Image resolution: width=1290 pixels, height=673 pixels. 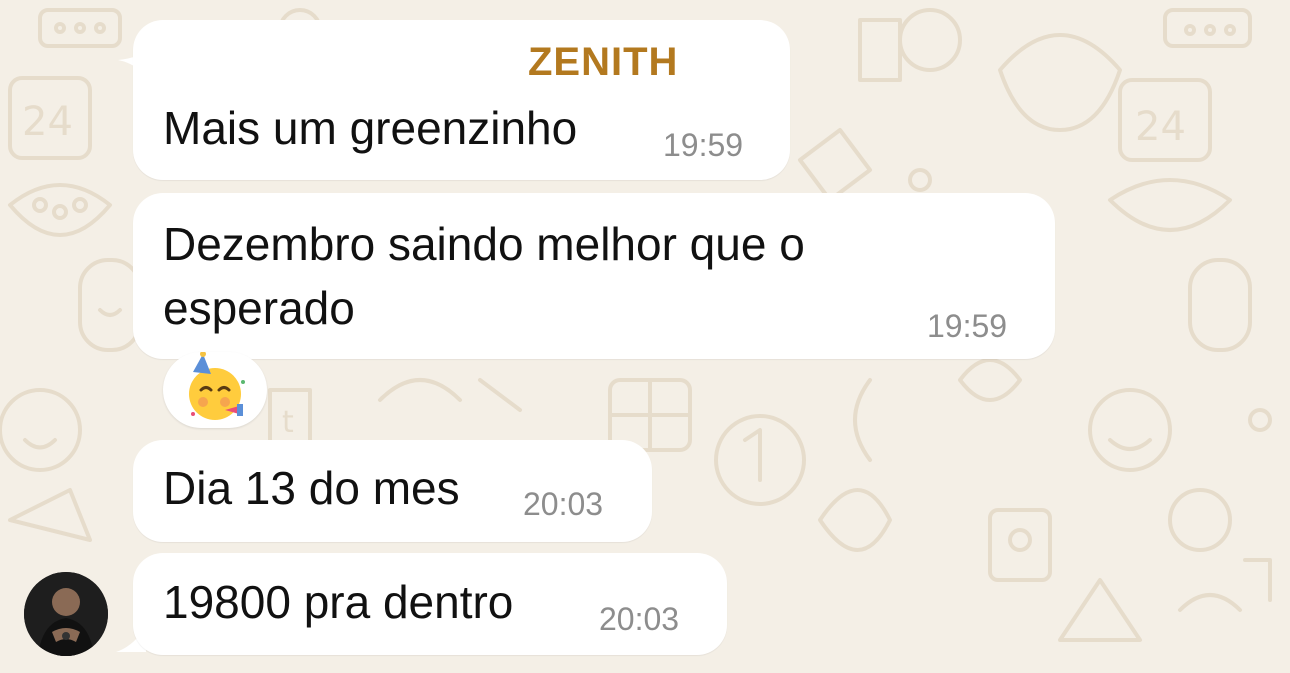 I want to click on message-text: Dezembro saindo melhor que o, so click(x=484, y=244).